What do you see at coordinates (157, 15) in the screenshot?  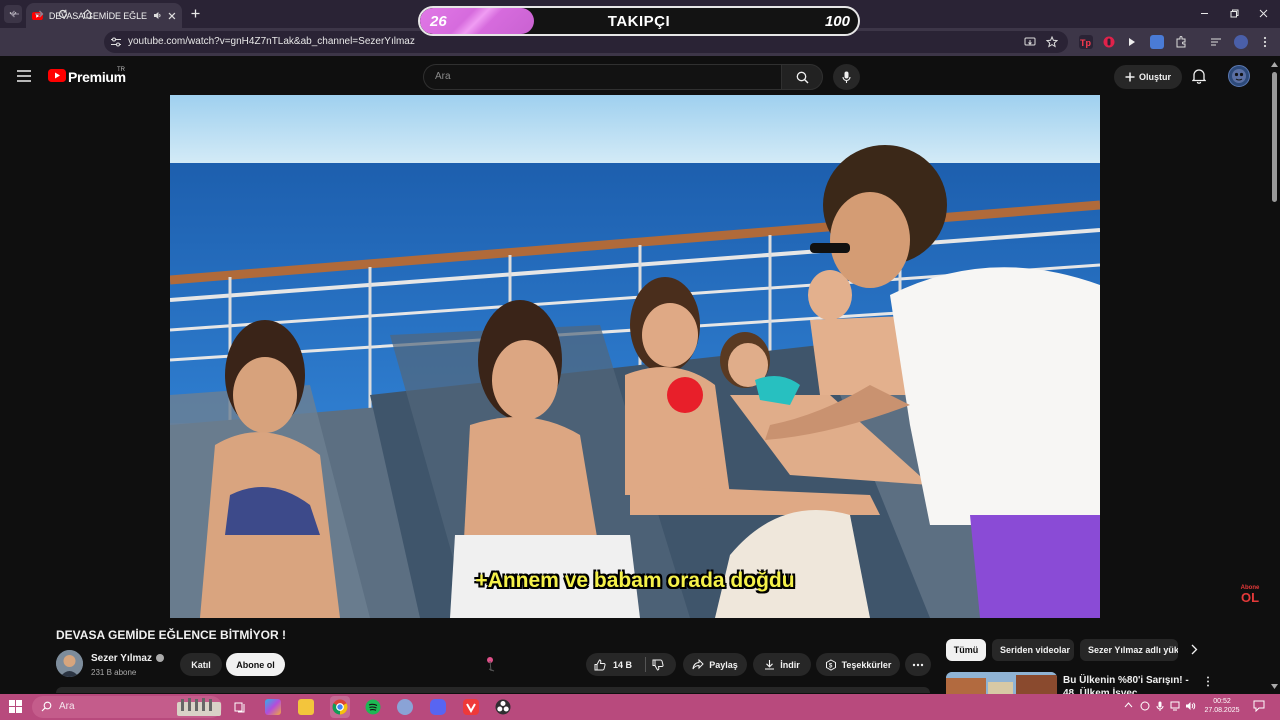 I see `speaker-icon` at bounding box center [157, 15].